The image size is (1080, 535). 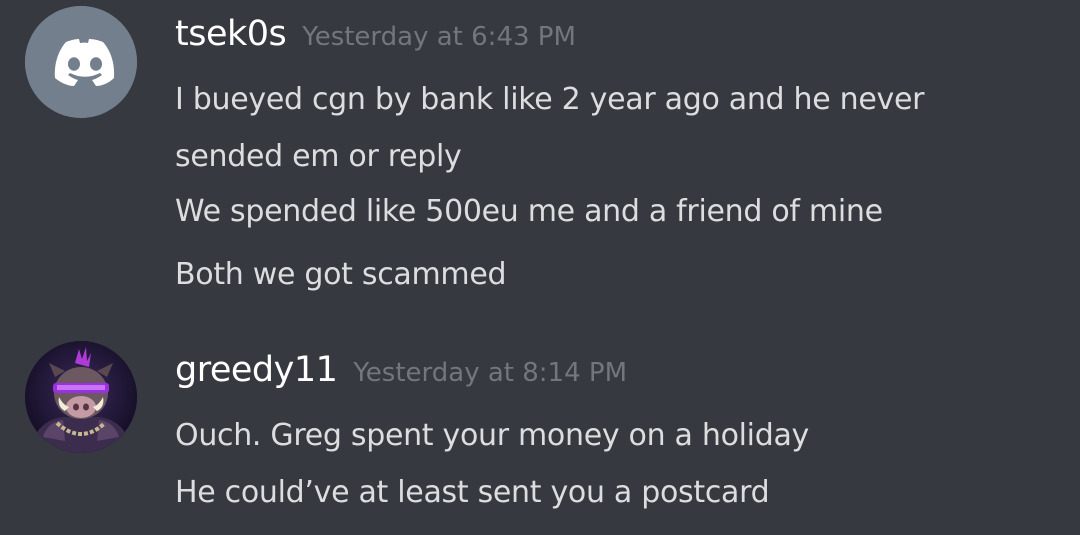 I want to click on warthog-character-avatar-icon, so click(x=81, y=397).